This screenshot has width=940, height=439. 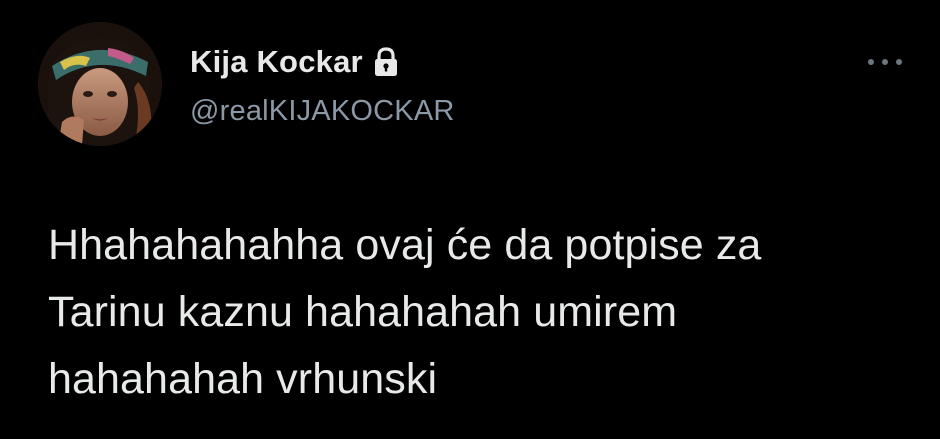 I want to click on author-handle: @realKIJAKOCKAR, so click(x=322, y=111).